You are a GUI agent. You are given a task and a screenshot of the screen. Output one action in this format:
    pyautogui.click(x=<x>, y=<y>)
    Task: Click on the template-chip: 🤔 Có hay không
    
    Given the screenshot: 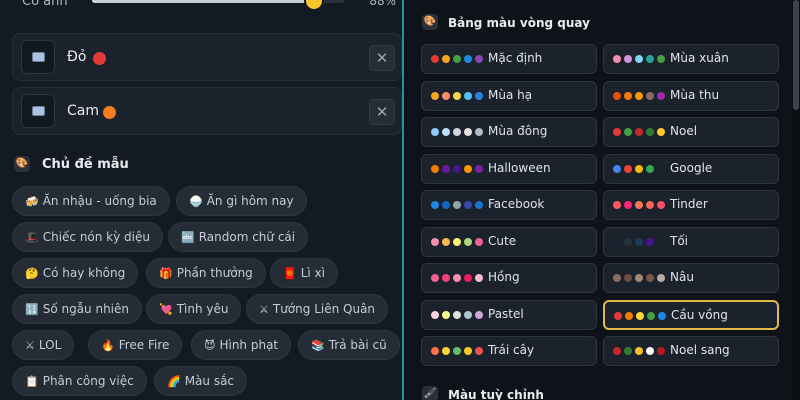 What is the action you would take?
    pyautogui.click(x=75, y=273)
    